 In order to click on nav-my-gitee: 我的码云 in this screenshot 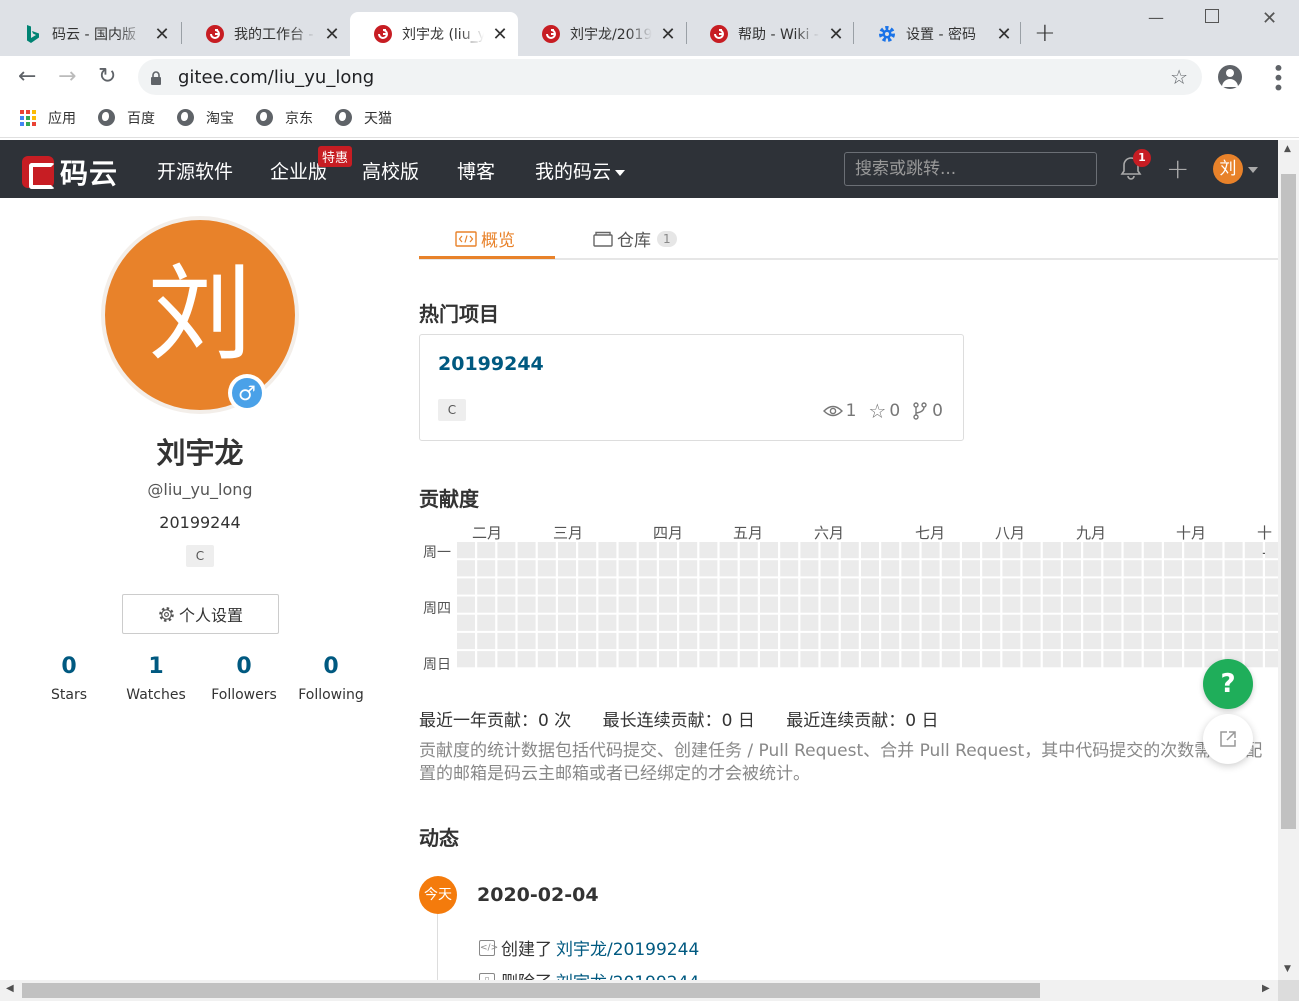, I will do `click(580, 170)`.